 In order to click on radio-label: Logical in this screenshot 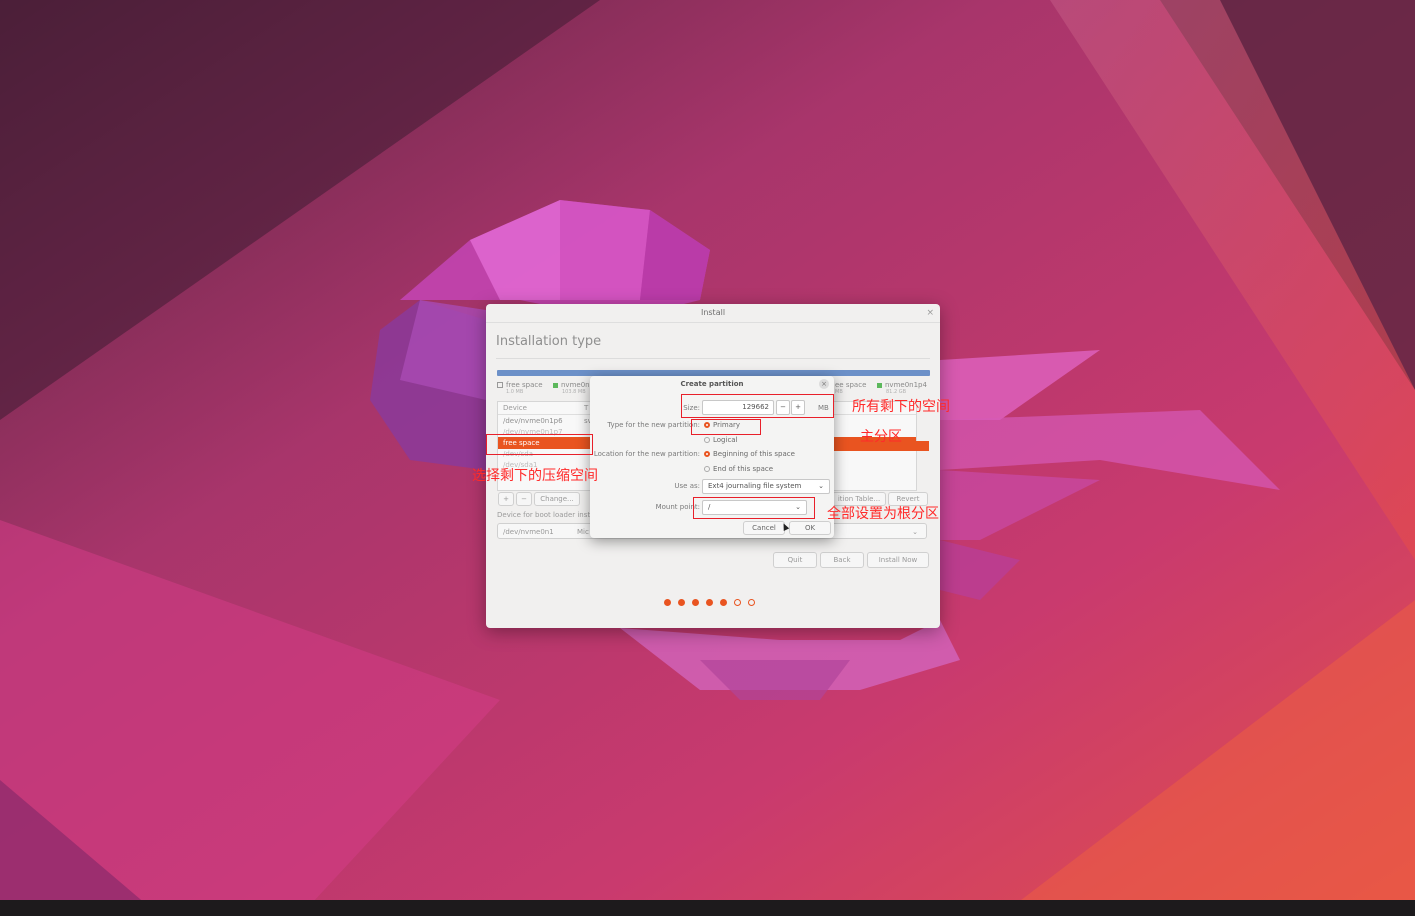, I will do `click(725, 440)`.